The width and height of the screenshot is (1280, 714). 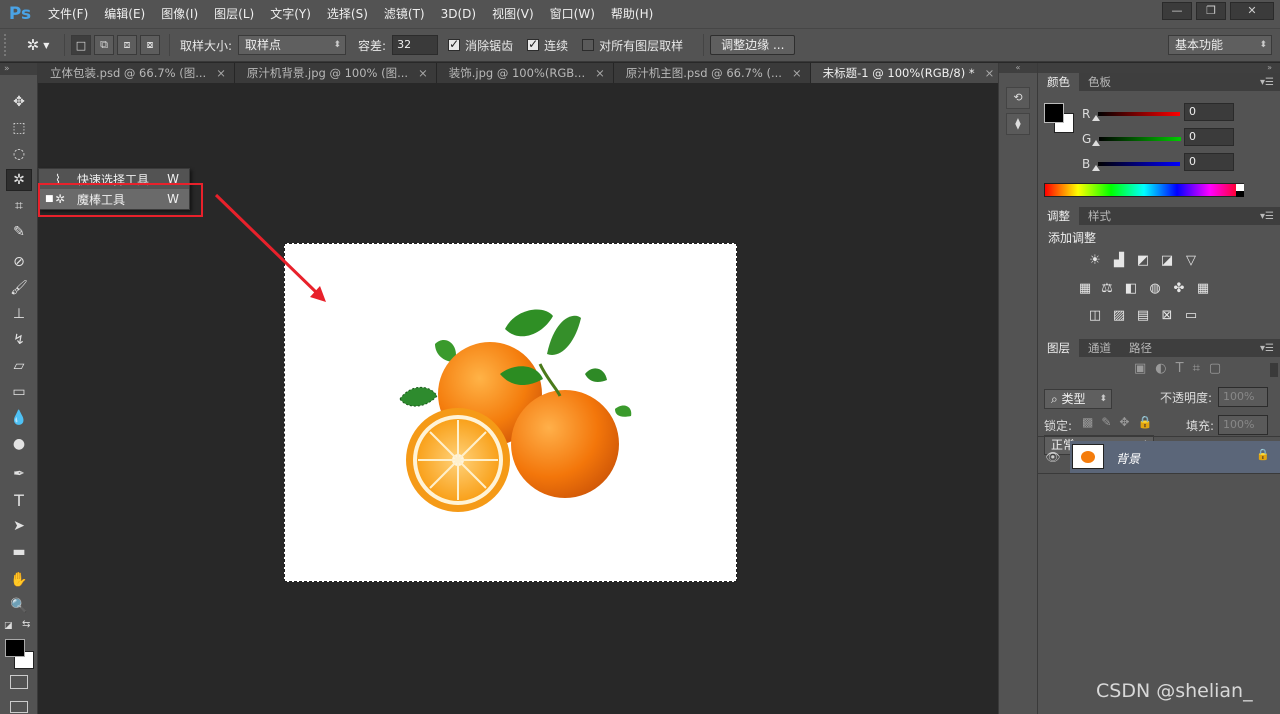 I want to click on vibrance-icon: ▽, so click(x=1191, y=261).